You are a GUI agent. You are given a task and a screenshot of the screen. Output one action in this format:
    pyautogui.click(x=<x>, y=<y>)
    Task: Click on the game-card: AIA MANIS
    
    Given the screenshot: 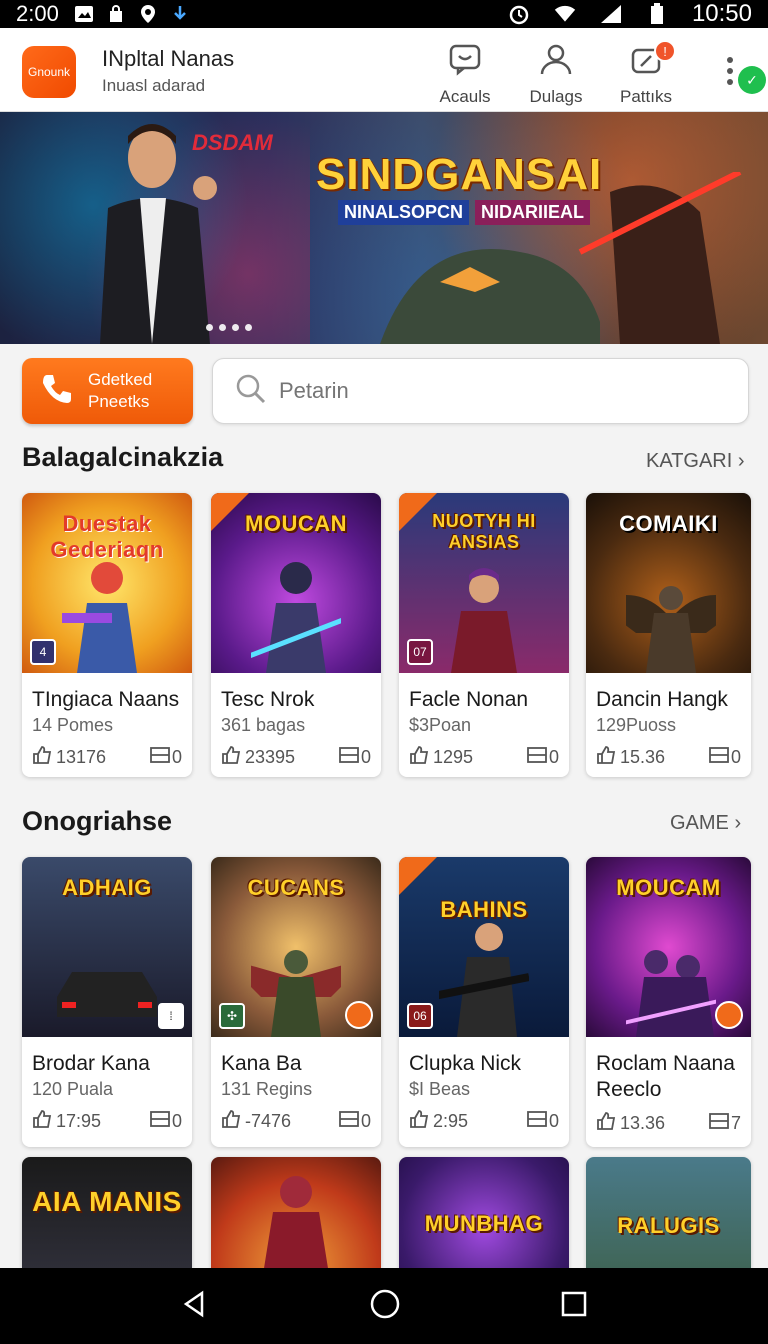 What is the action you would take?
    pyautogui.click(x=107, y=1217)
    